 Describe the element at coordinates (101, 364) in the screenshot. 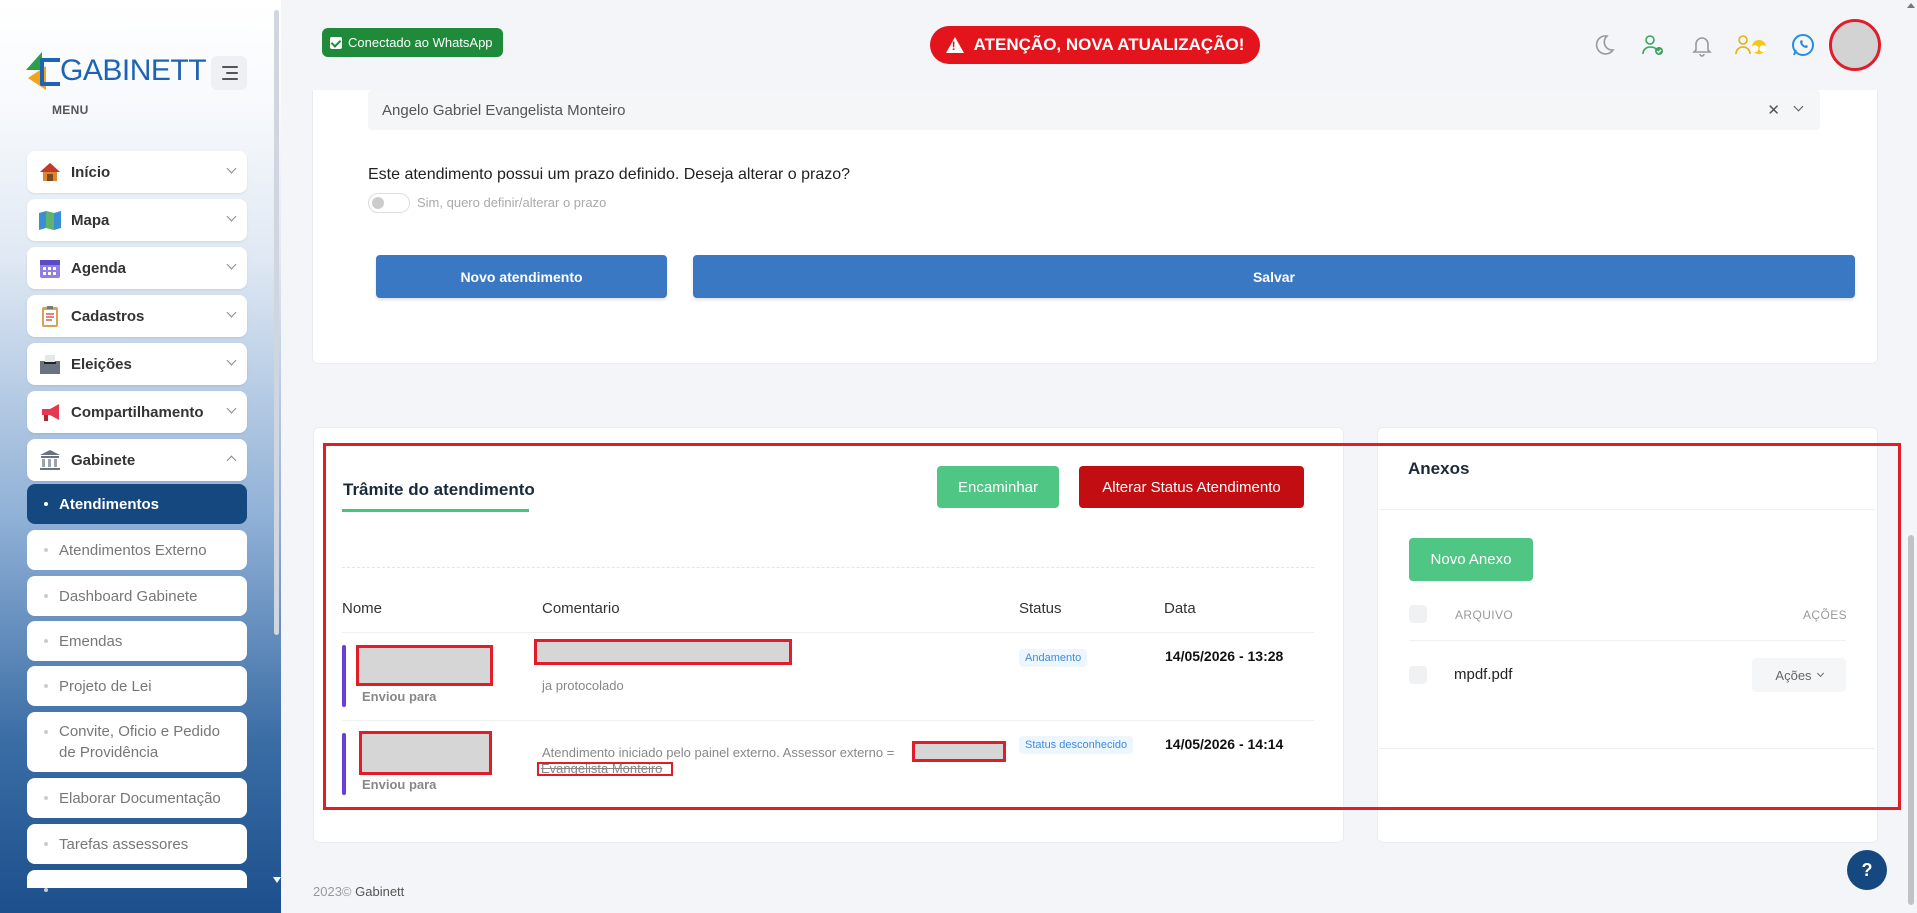

I see `sidebar-item-label: Eleições` at that location.